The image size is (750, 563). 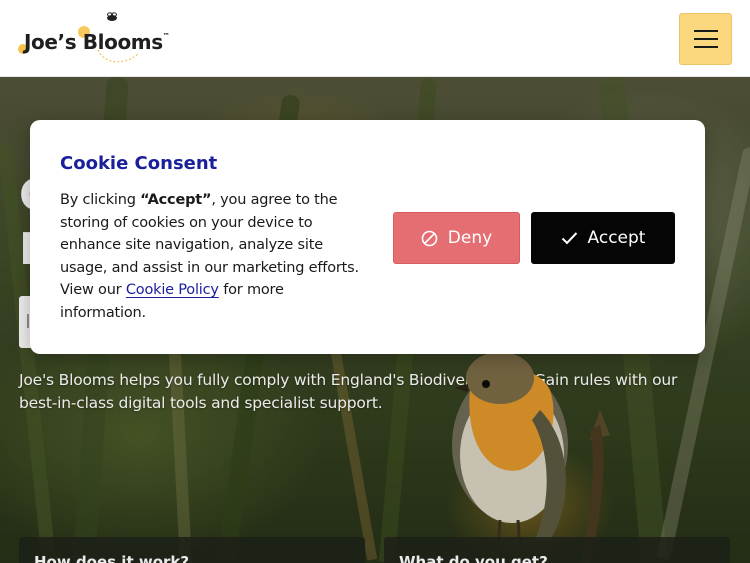 I want to click on ban-icon, so click(x=429, y=238).